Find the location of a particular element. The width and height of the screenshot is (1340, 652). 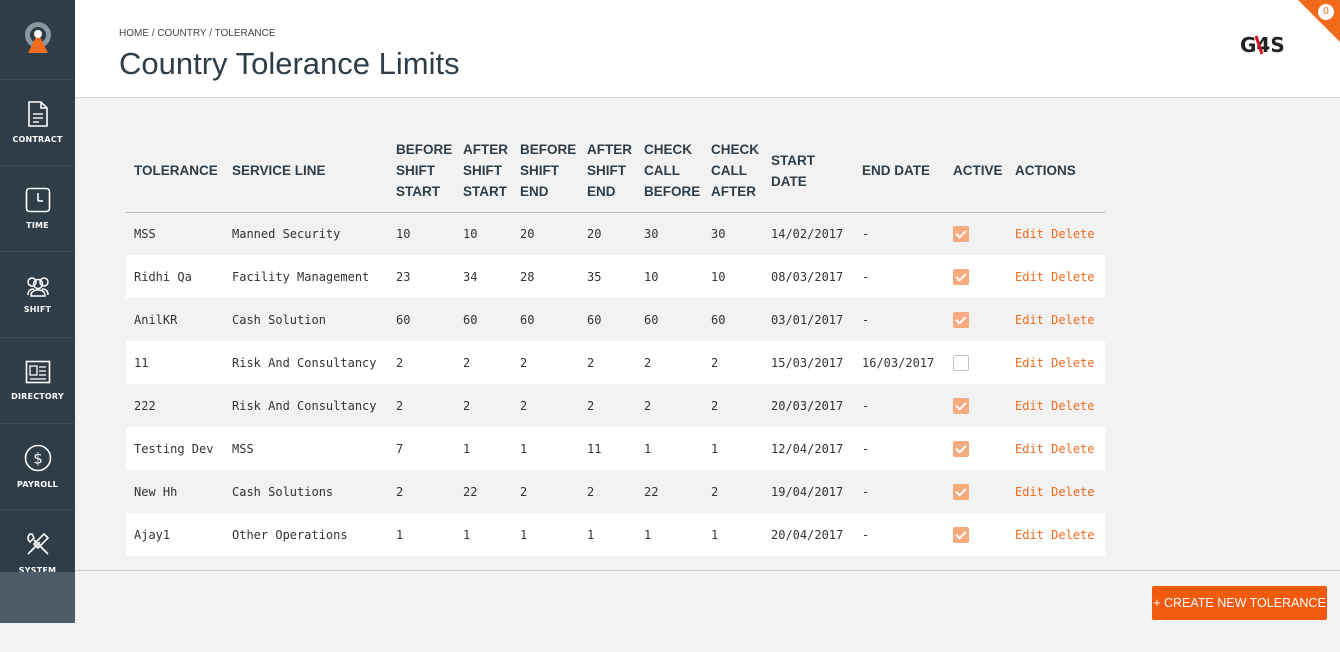

notification-corner: 0 is located at coordinates (1315, 25).